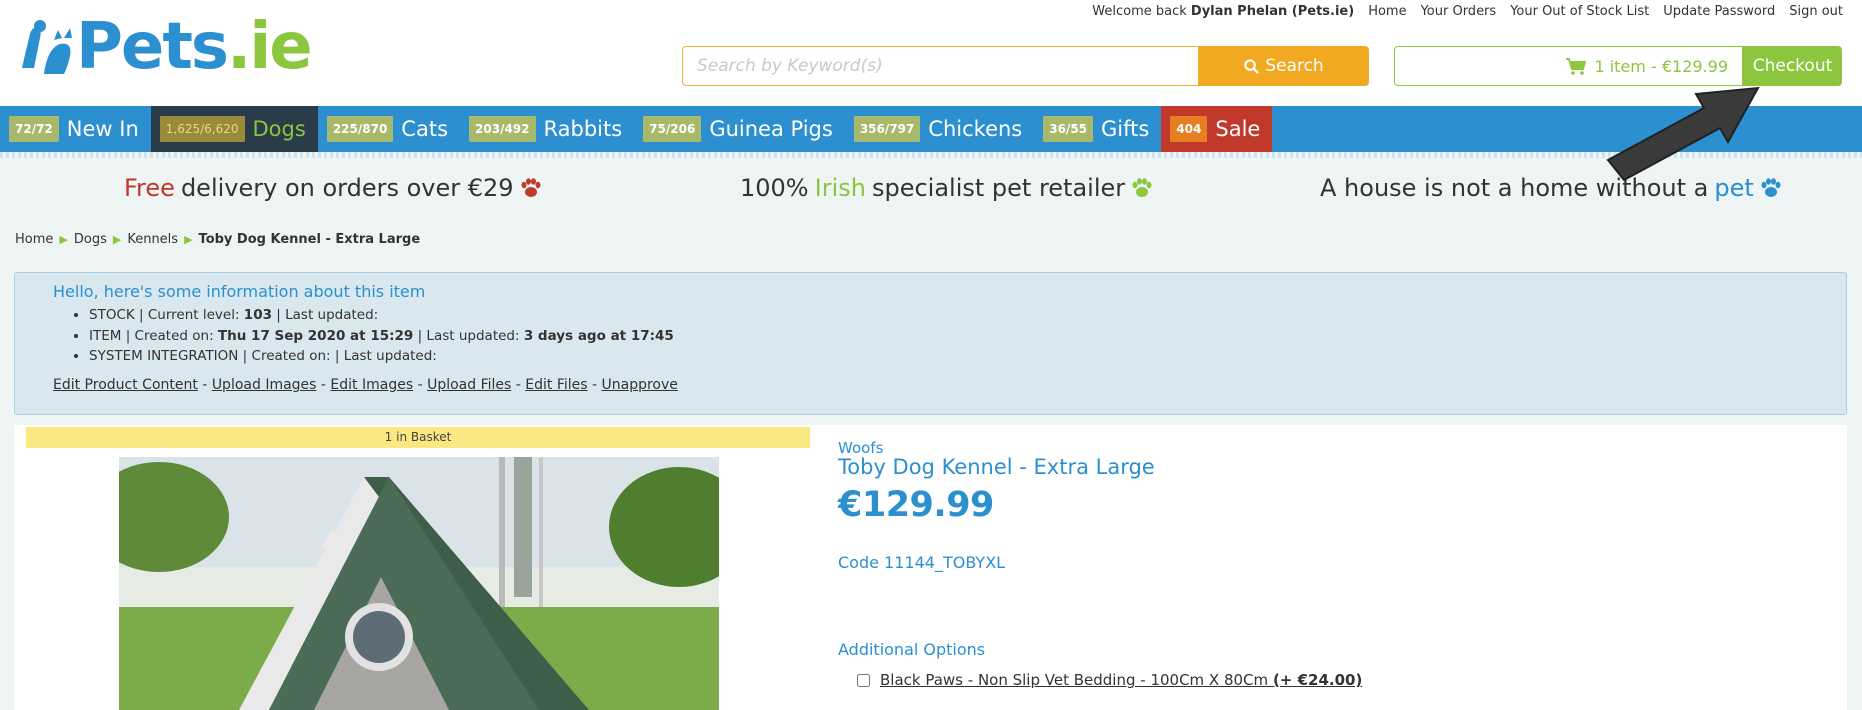  I want to click on item-mid: | Last updated:, so click(468, 335).